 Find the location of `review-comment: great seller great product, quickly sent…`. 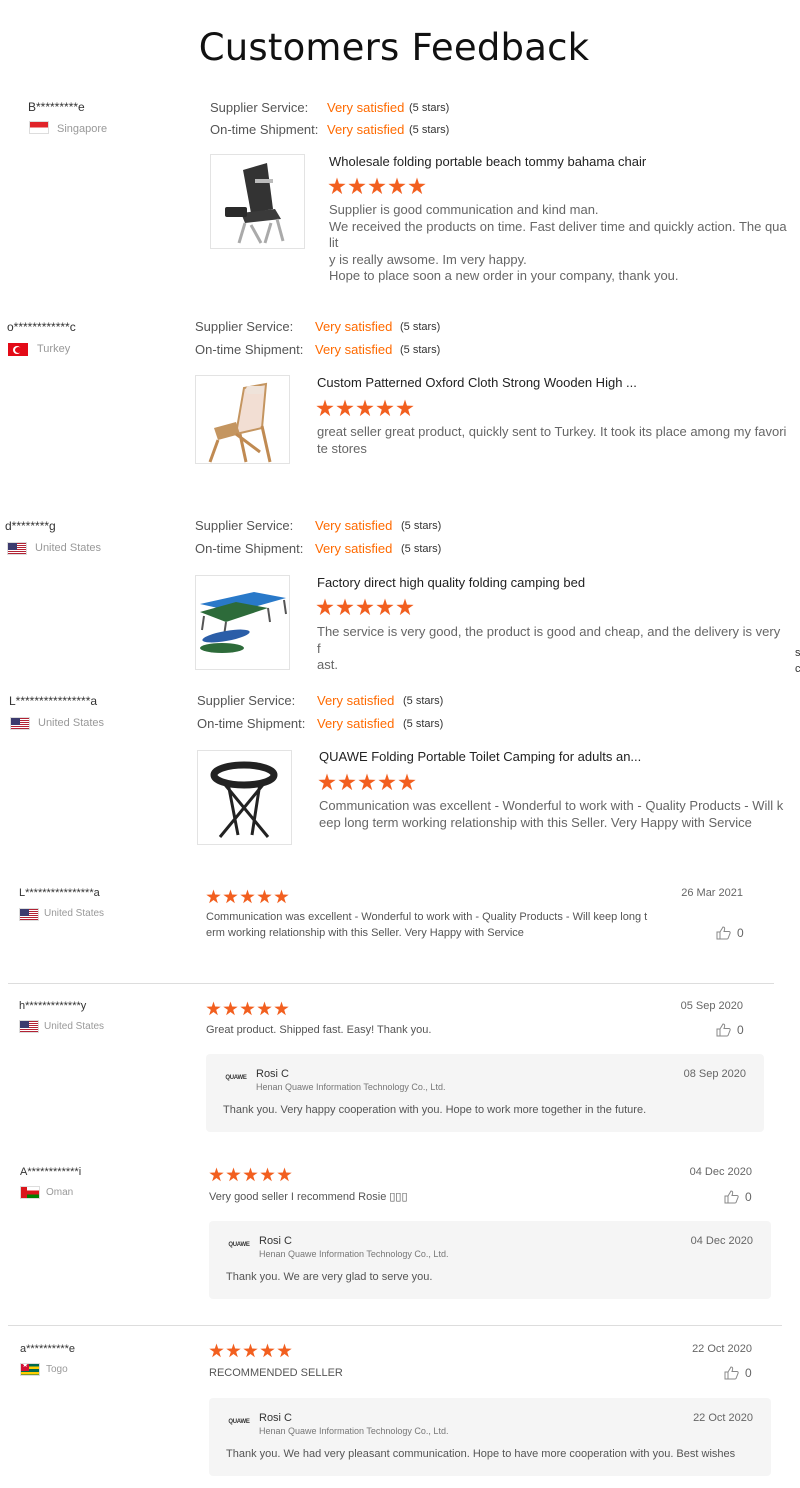

review-comment: great seller great product, quickly sent… is located at coordinates (552, 440).